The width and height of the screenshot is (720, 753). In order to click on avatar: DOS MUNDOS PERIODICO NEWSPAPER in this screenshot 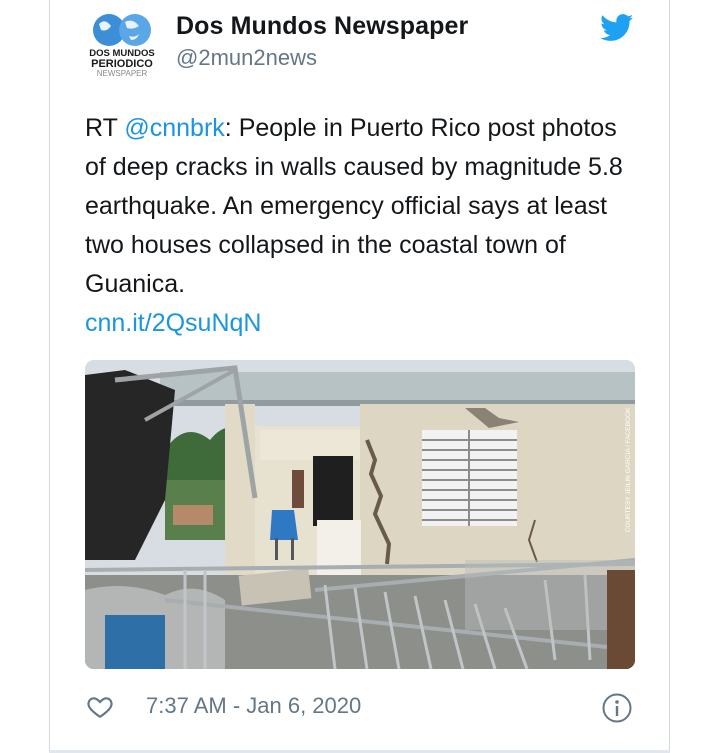, I will do `click(122, 46)`.